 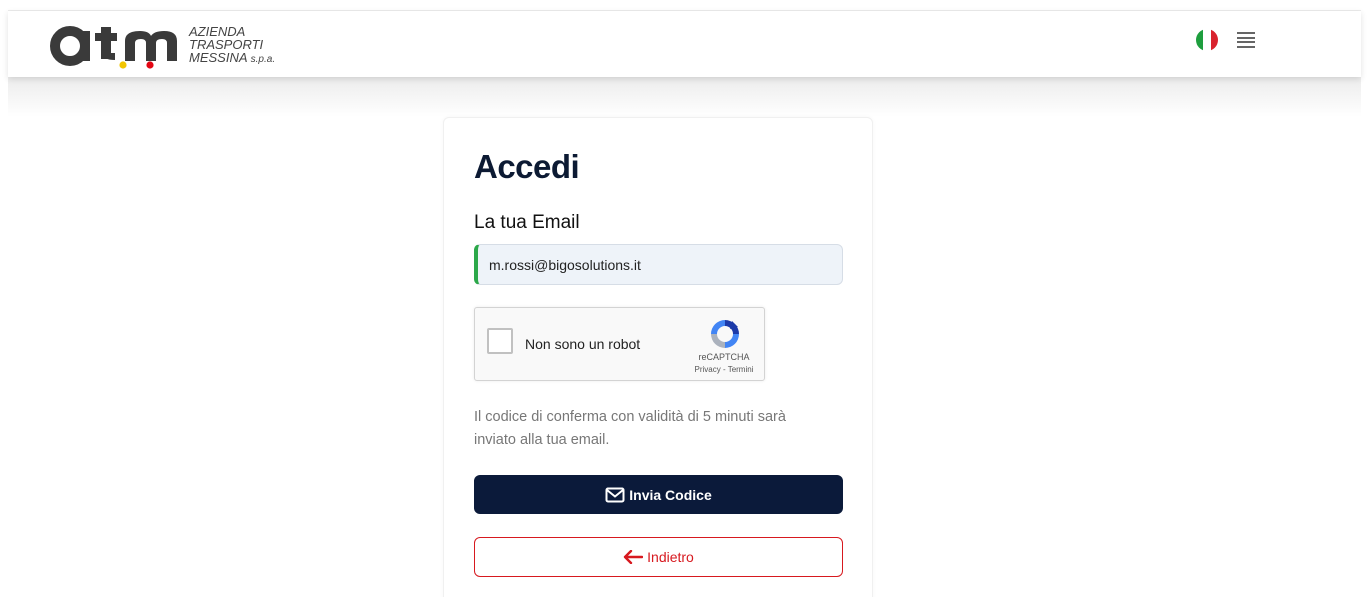 What do you see at coordinates (263, 59) in the screenshot?
I see `logo-suffix: s.p.a.` at bounding box center [263, 59].